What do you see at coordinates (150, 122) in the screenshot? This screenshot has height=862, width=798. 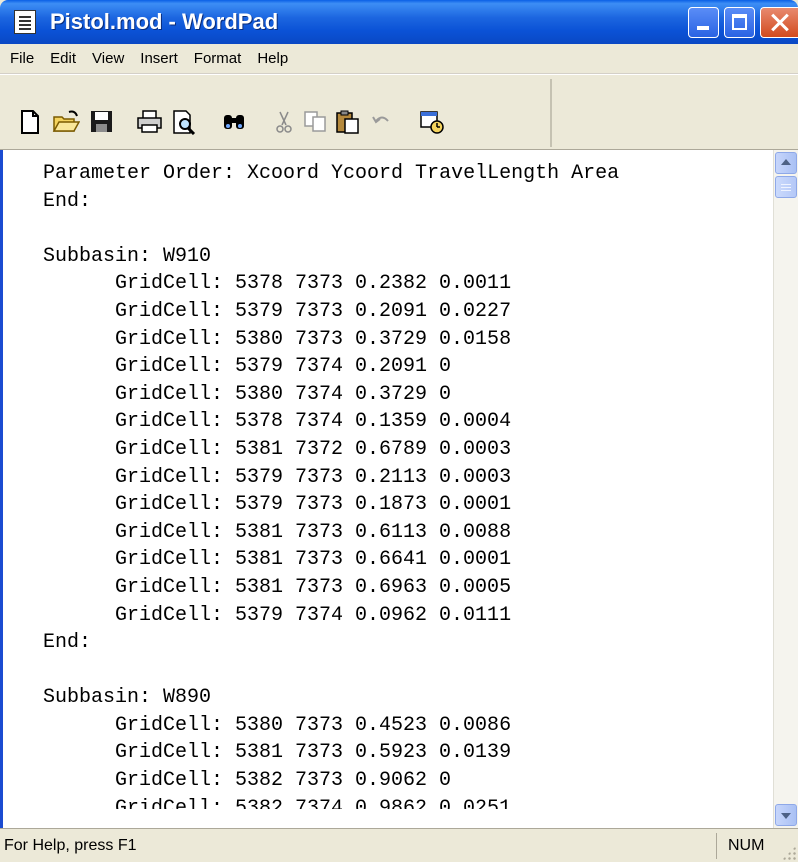 I see `print-icon` at bounding box center [150, 122].